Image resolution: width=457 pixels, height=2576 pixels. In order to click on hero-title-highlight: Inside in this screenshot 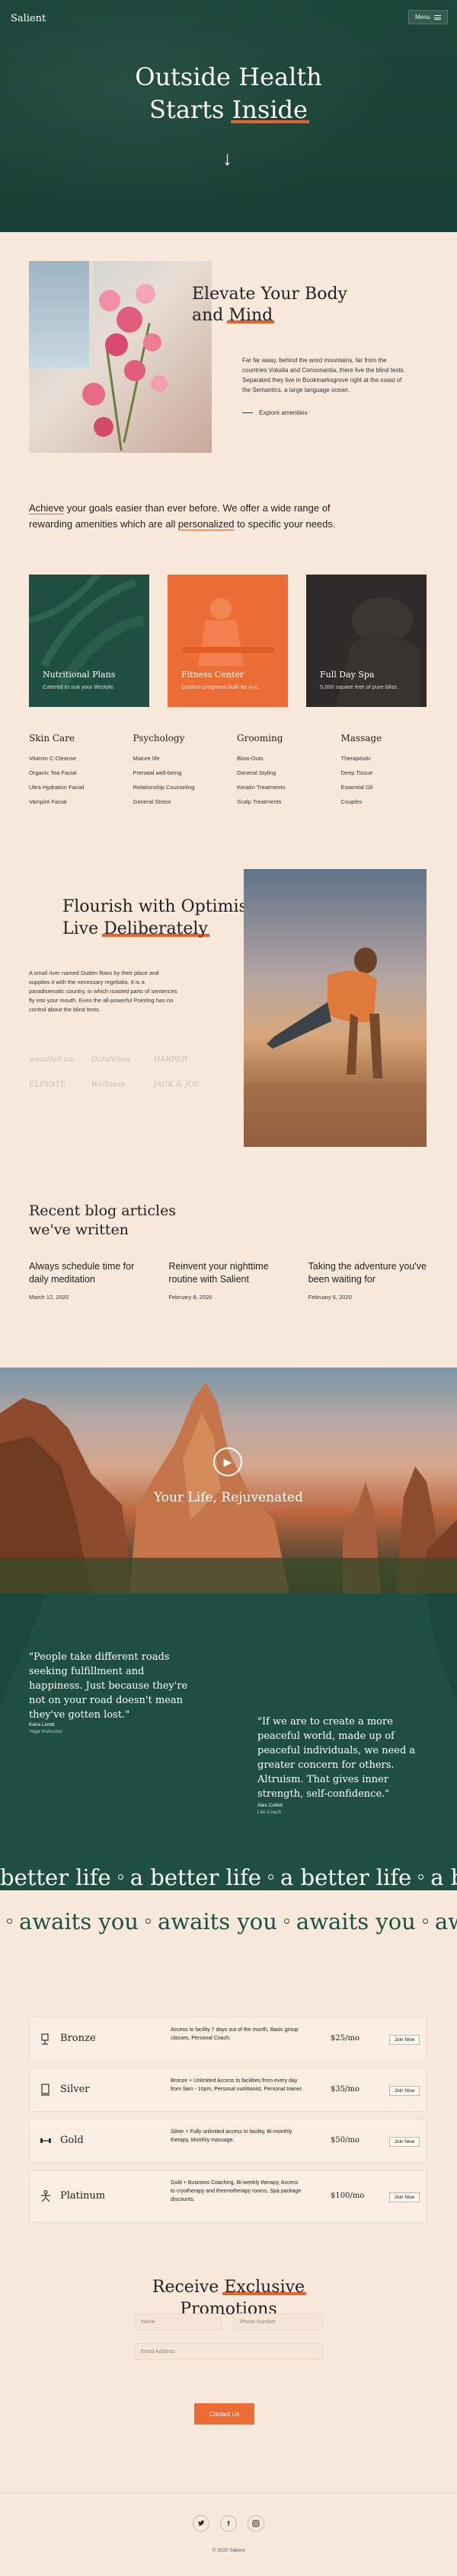, I will do `click(270, 110)`.